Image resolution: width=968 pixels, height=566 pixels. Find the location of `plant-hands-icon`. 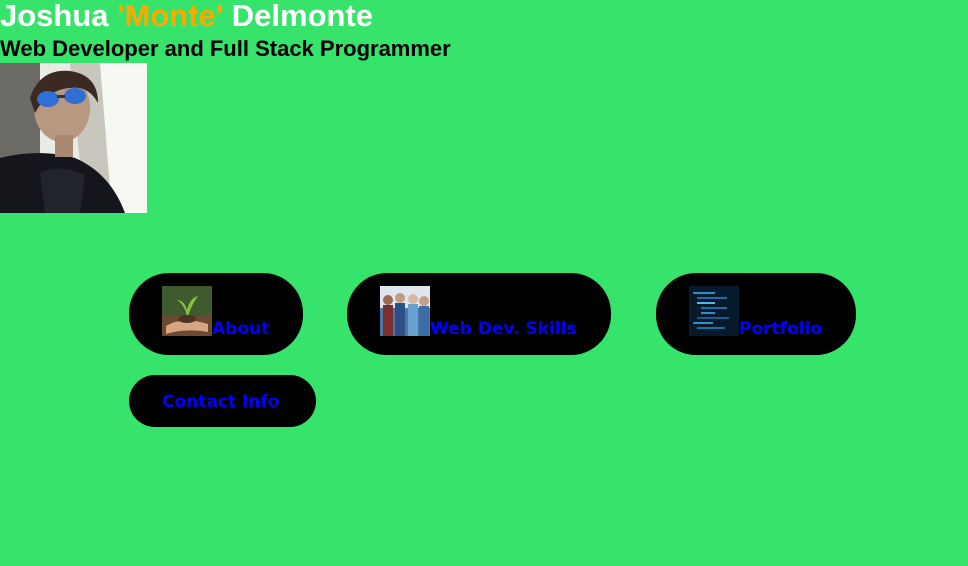

plant-hands-icon is located at coordinates (187, 311).